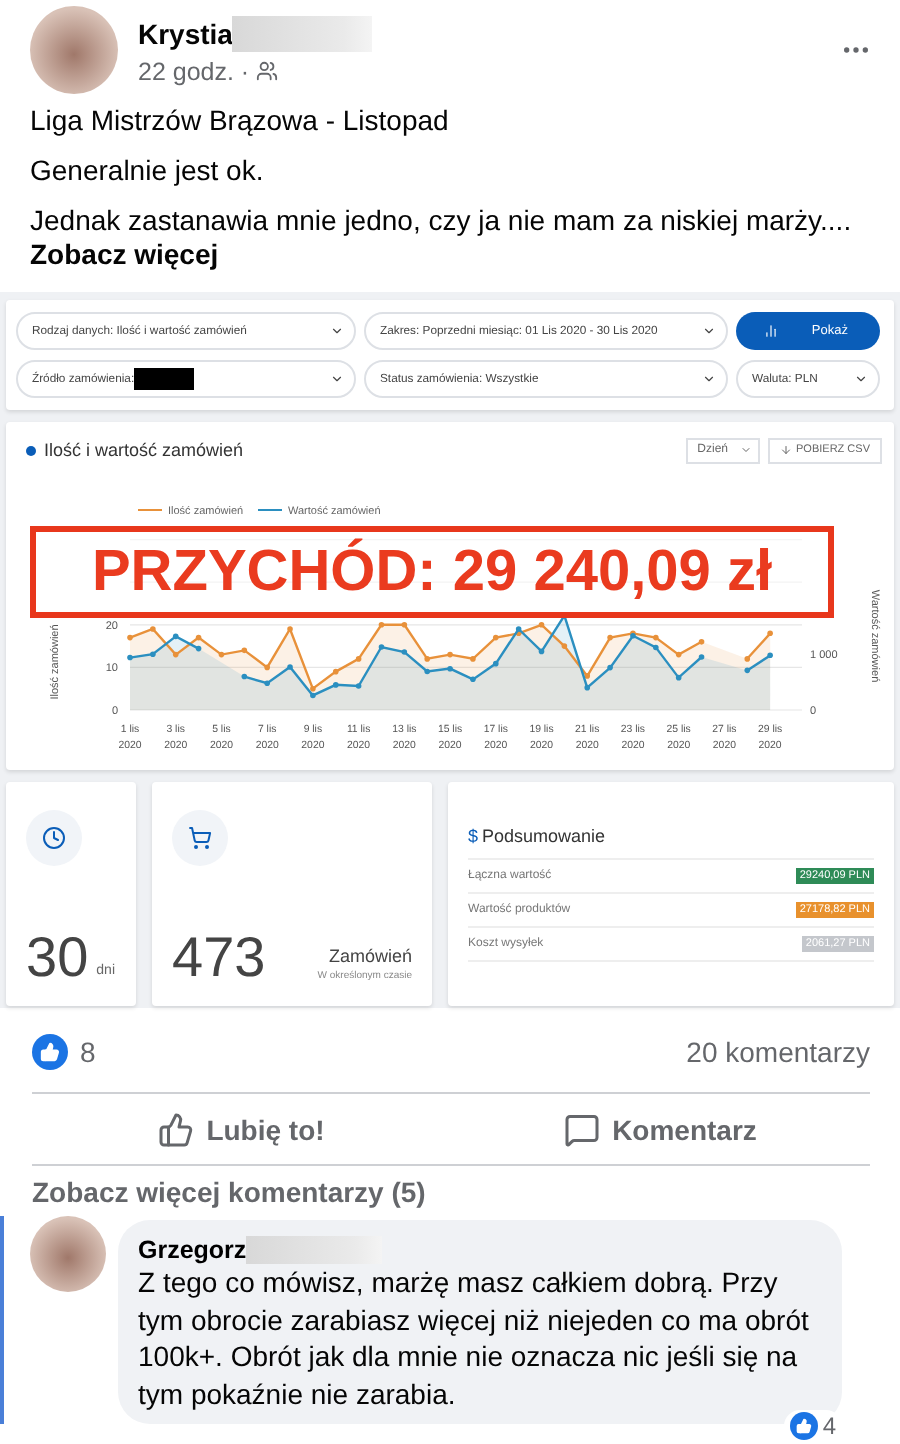 The image size is (900, 1444). Describe the element at coordinates (786, 450) in the screenshot. I see `download-icon` at that location.